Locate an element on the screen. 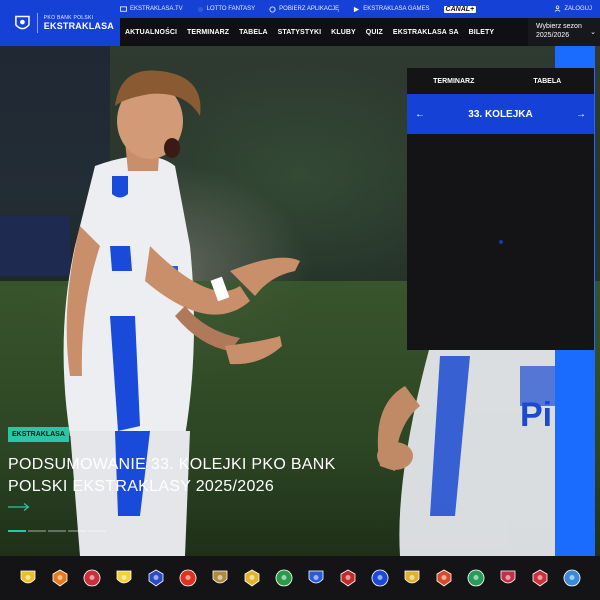  tab-tabela: TABELA is located at coordinates (548, 81).